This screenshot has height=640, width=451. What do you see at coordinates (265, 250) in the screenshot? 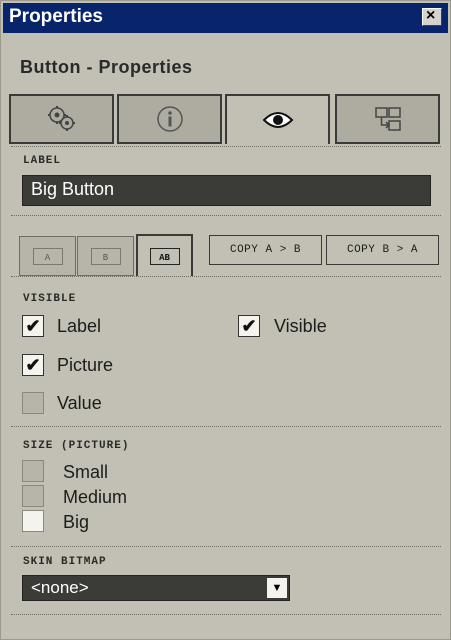
I see `copy-a-to-b-button: COPY A > B` at bounding box center [265, 250].